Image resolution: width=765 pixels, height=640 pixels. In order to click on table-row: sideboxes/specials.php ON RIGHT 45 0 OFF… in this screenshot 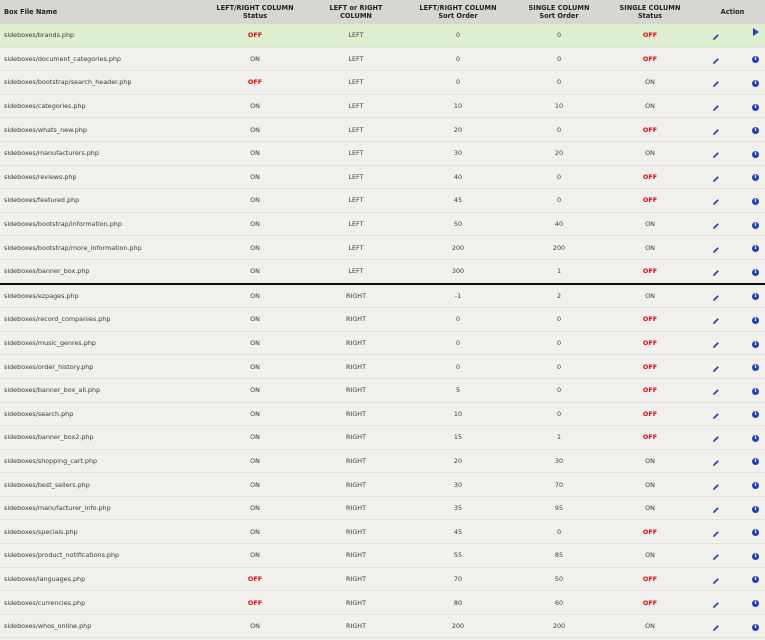, I will do `click(382, 532)`.